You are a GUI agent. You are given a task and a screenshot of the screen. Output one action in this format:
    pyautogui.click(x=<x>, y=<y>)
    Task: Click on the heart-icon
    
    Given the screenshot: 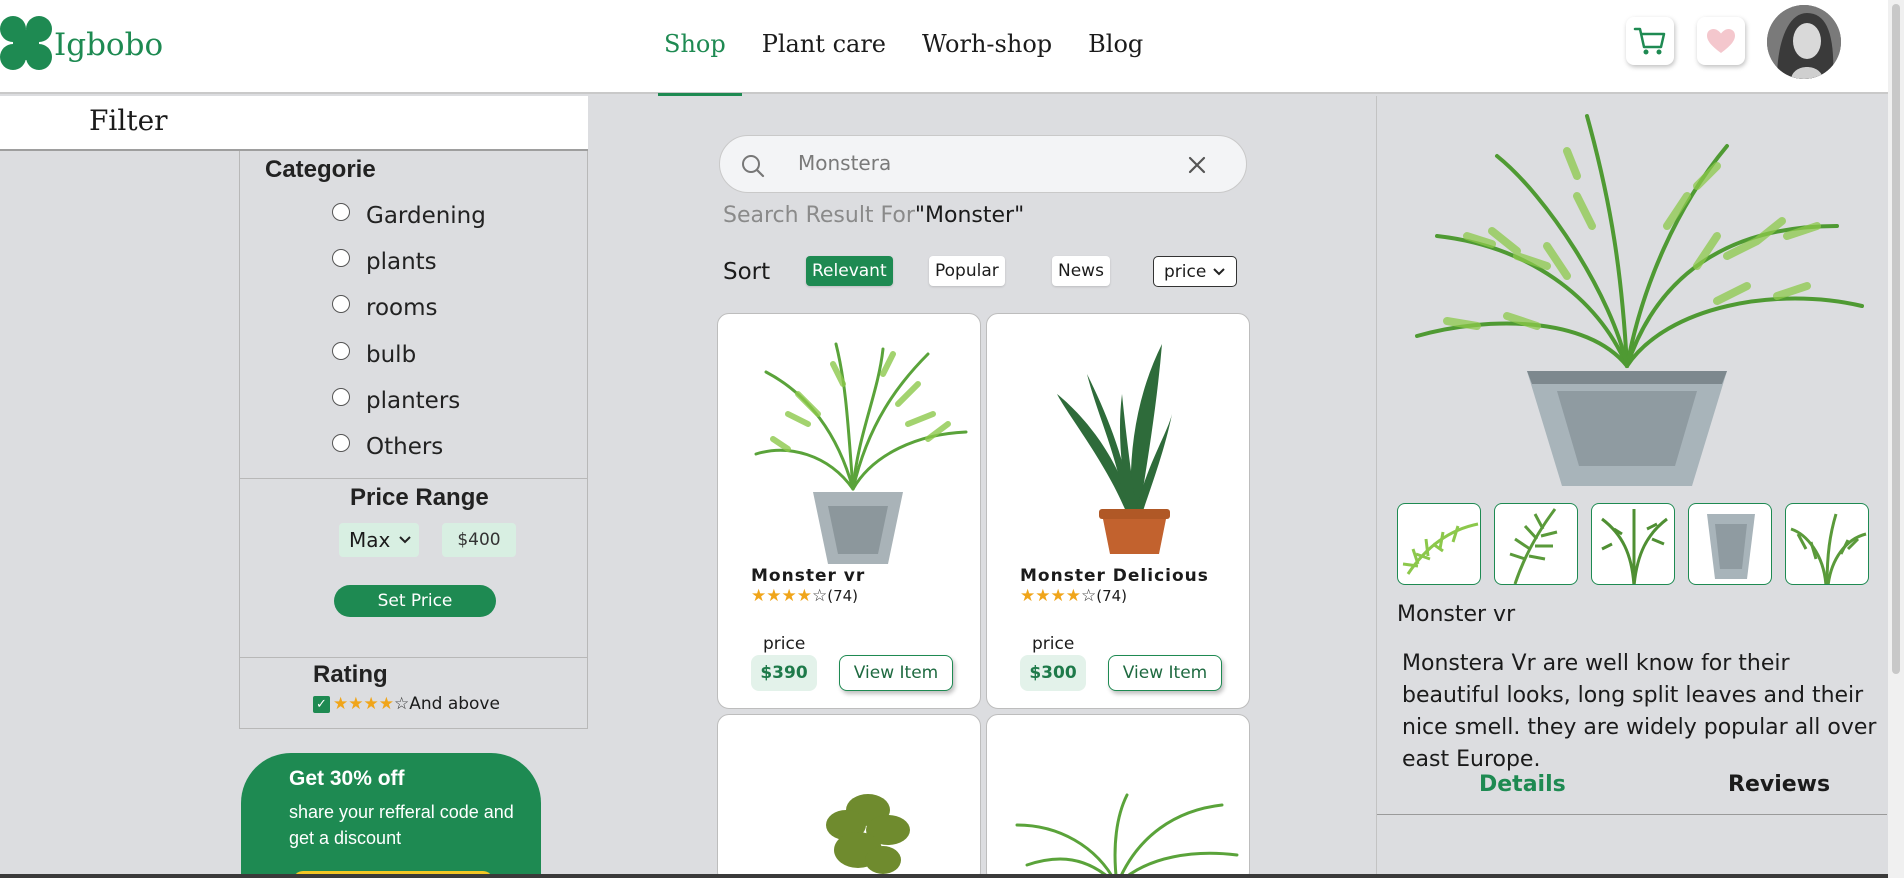 What is the action you would take?
    pyautogui.click(x=1721, y=41)
    